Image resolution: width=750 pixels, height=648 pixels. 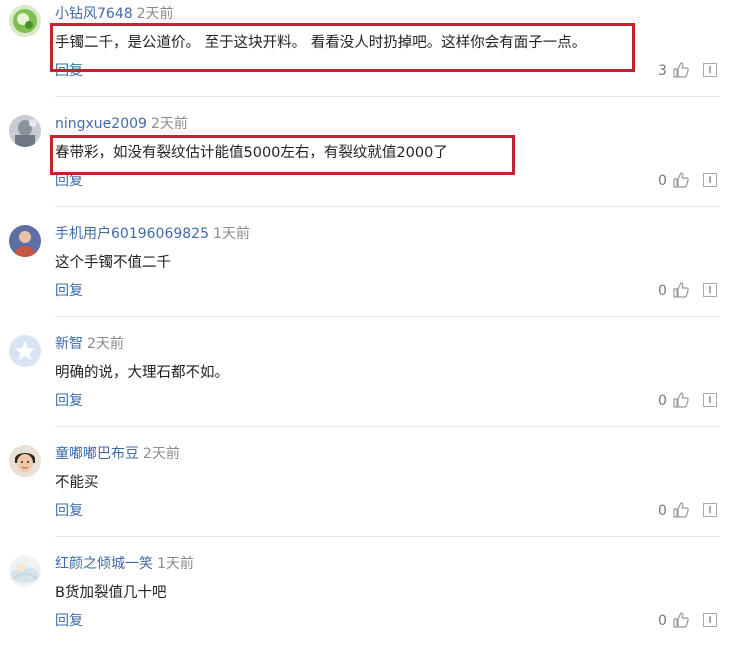 What do you see at coordinates (662, 71) in the screenshot?
I see `like-count: 3` at bounding box center [662, 71].